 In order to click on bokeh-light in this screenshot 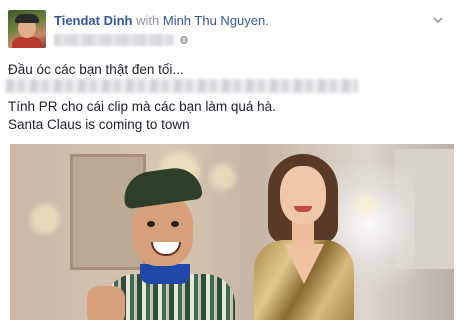, I will do `click(45, 219)`.